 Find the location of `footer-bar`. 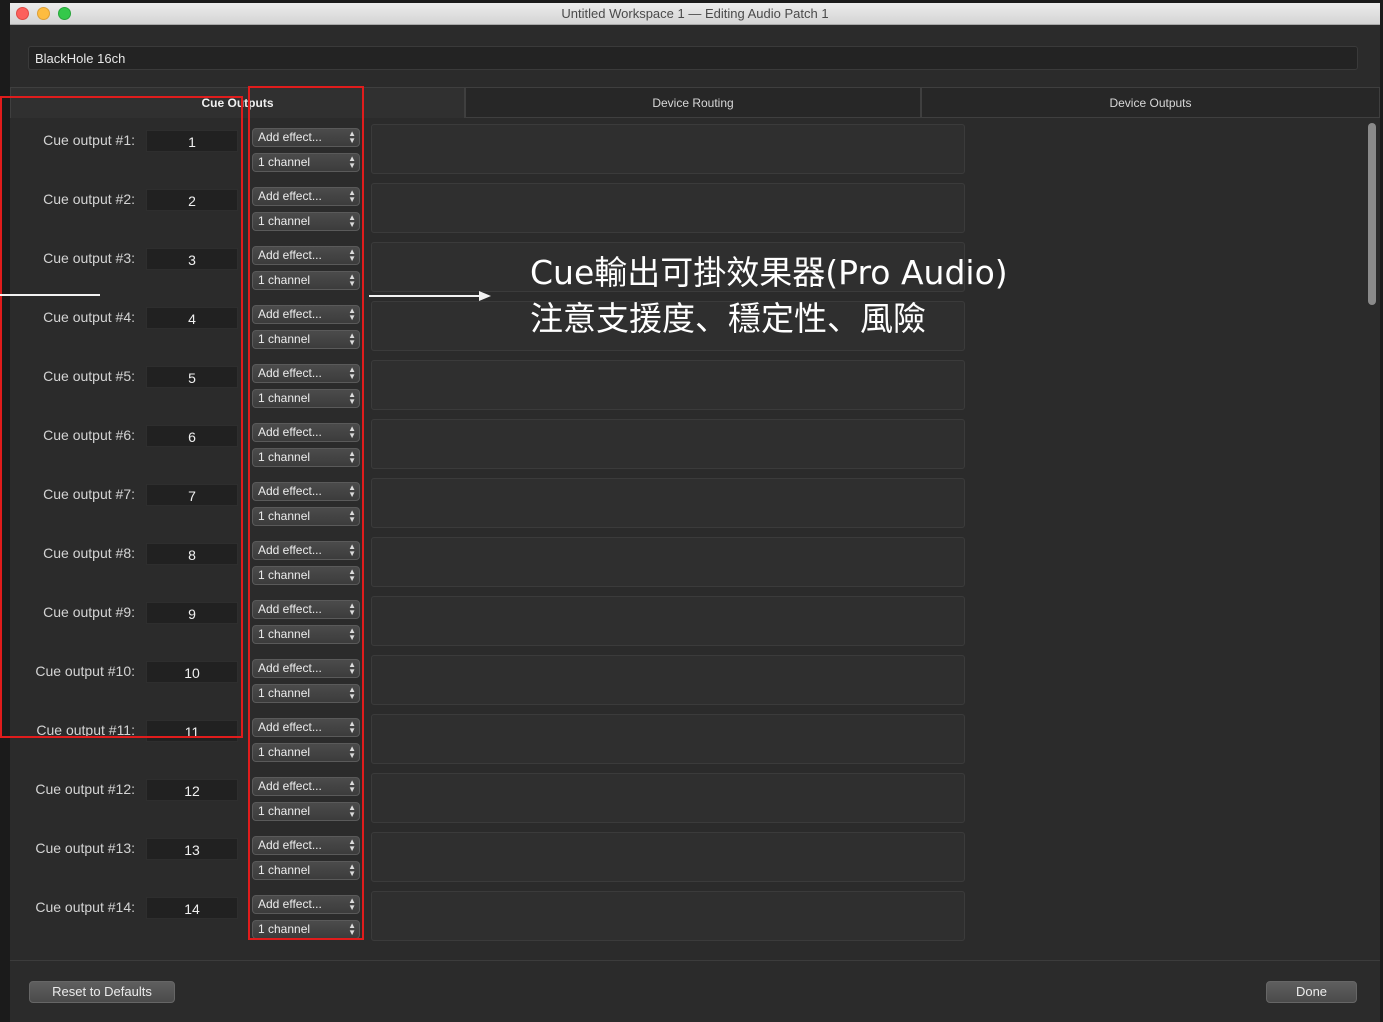

footer-bar is located at coordinates (695, 991).